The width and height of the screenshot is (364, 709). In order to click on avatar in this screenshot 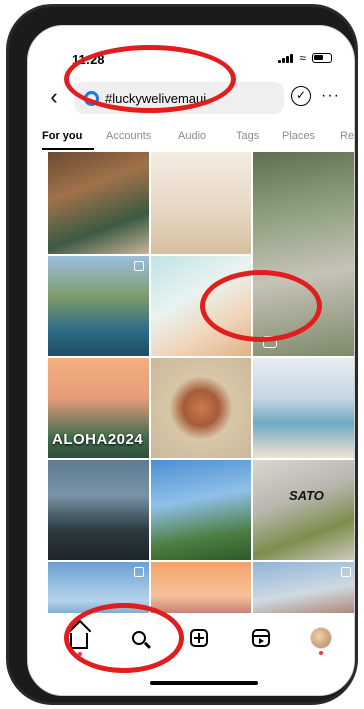, I will do `click(321, 638)`.